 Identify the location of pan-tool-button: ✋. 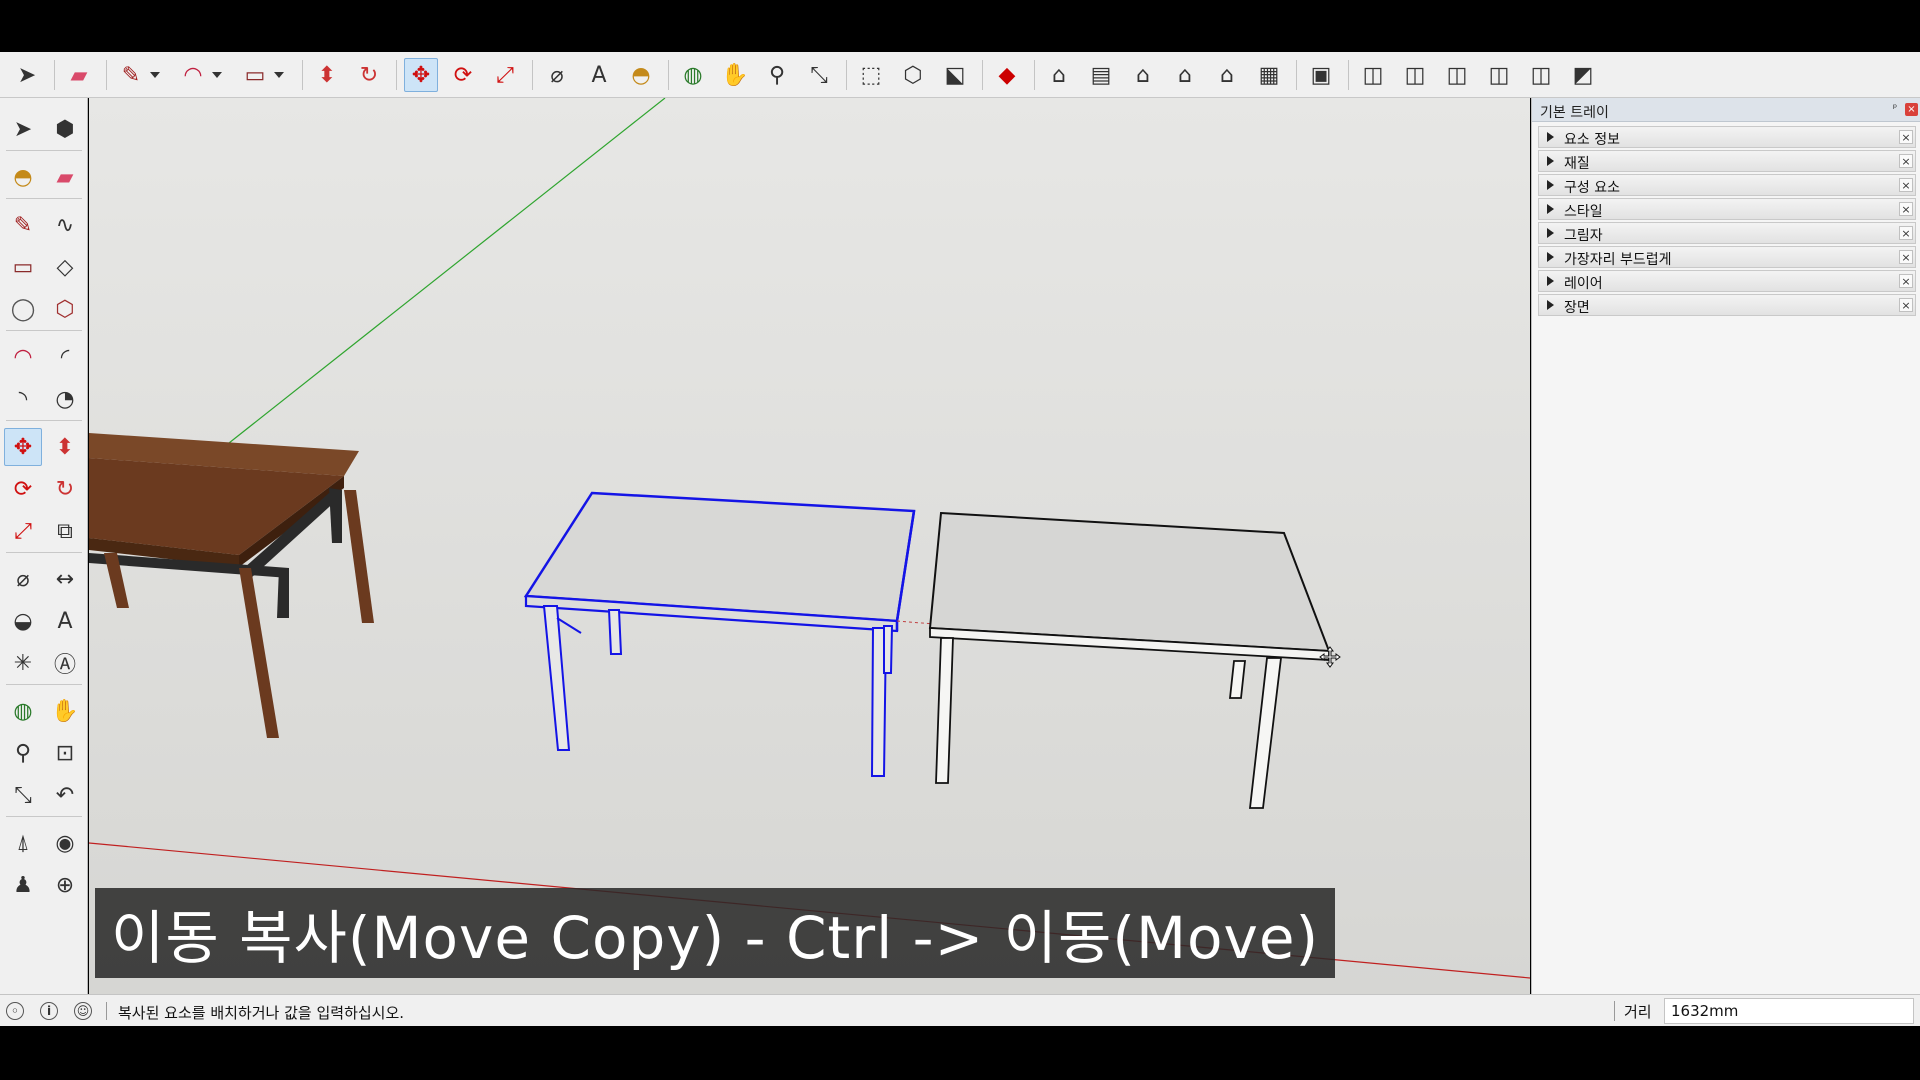
(735, 75).